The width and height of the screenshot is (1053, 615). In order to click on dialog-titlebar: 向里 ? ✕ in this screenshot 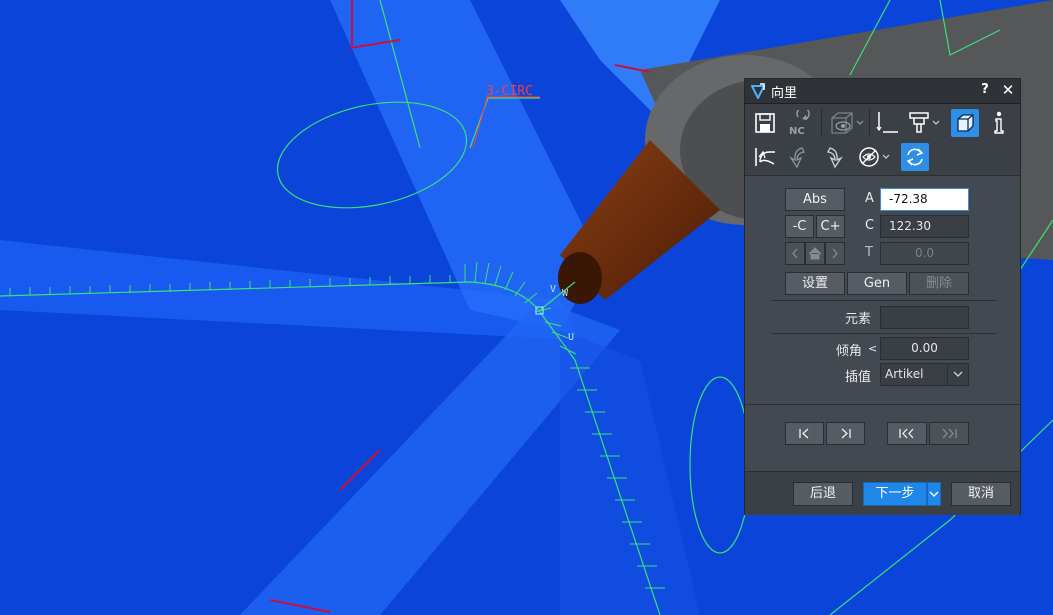, I will do `click(882, 91)`.